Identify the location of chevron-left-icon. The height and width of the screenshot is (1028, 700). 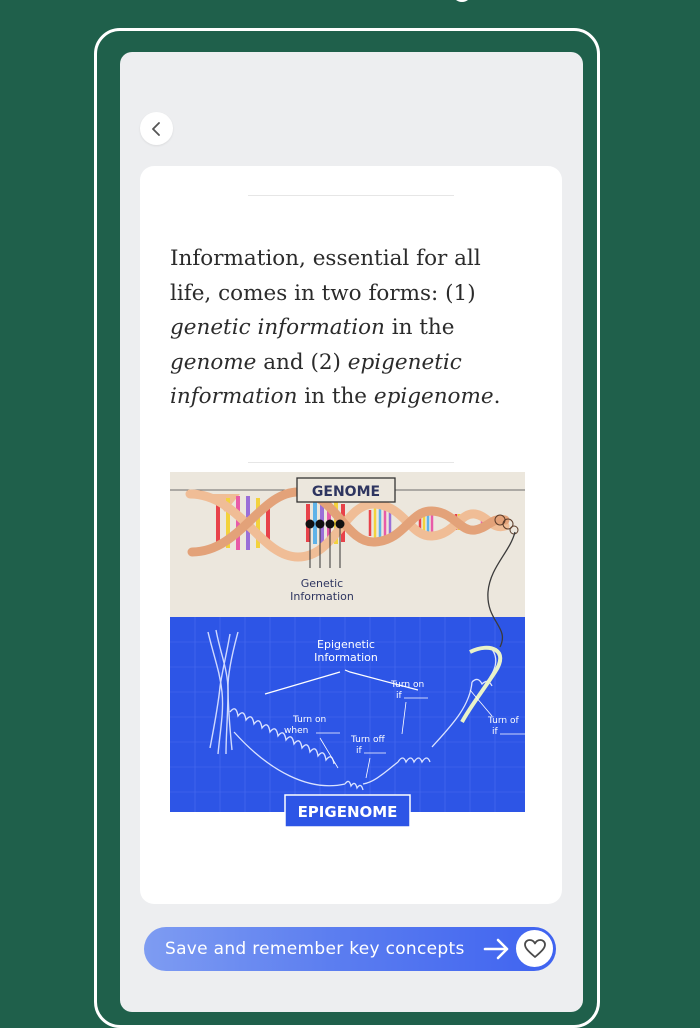
(155, 128).